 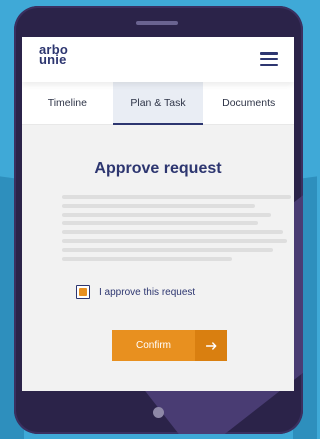 I want to click on placeholder-text-block, so click(x=178, y=230).